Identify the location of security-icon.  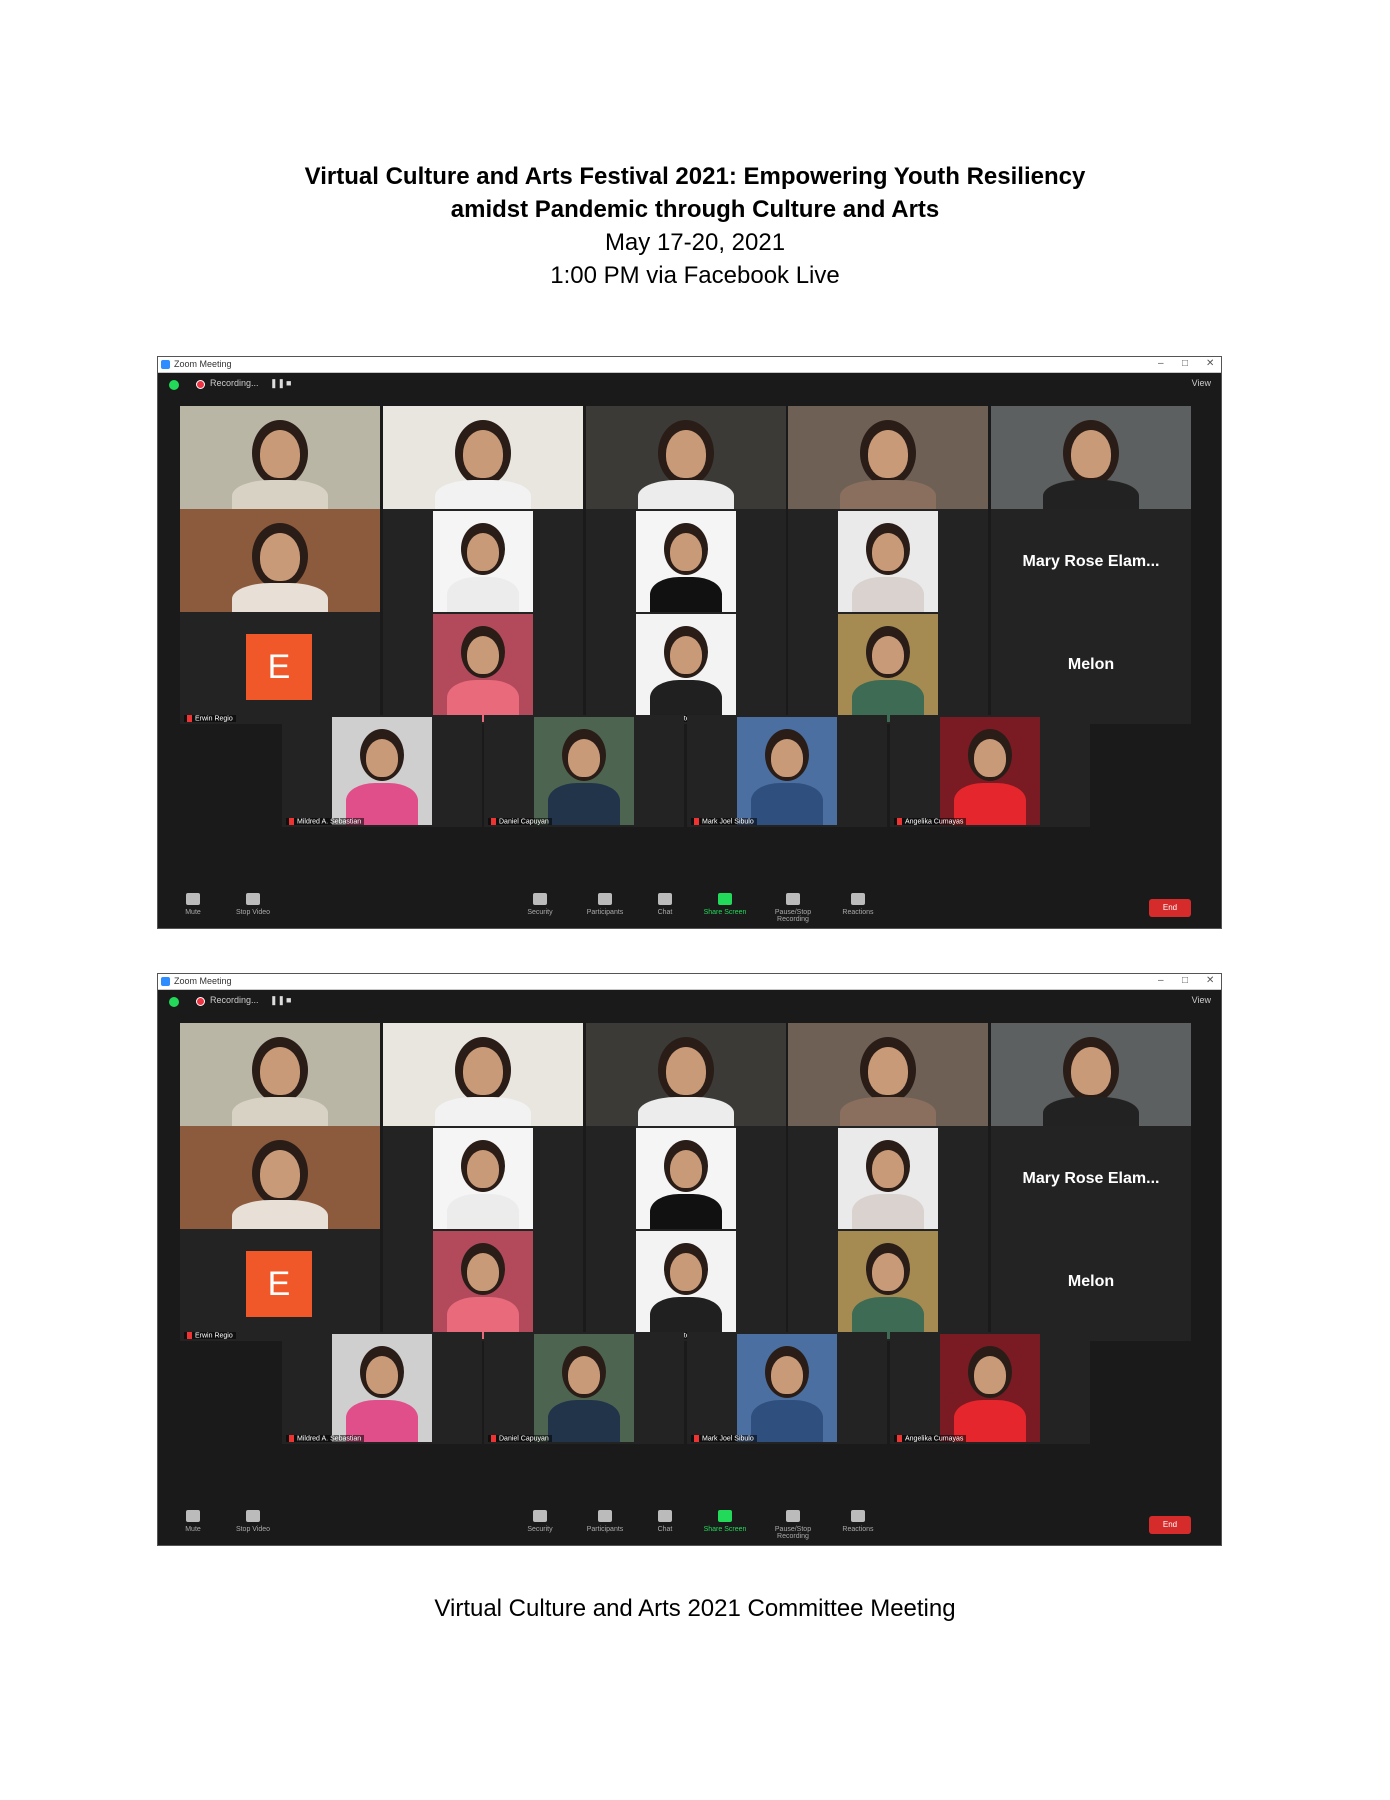
(540, 1516).